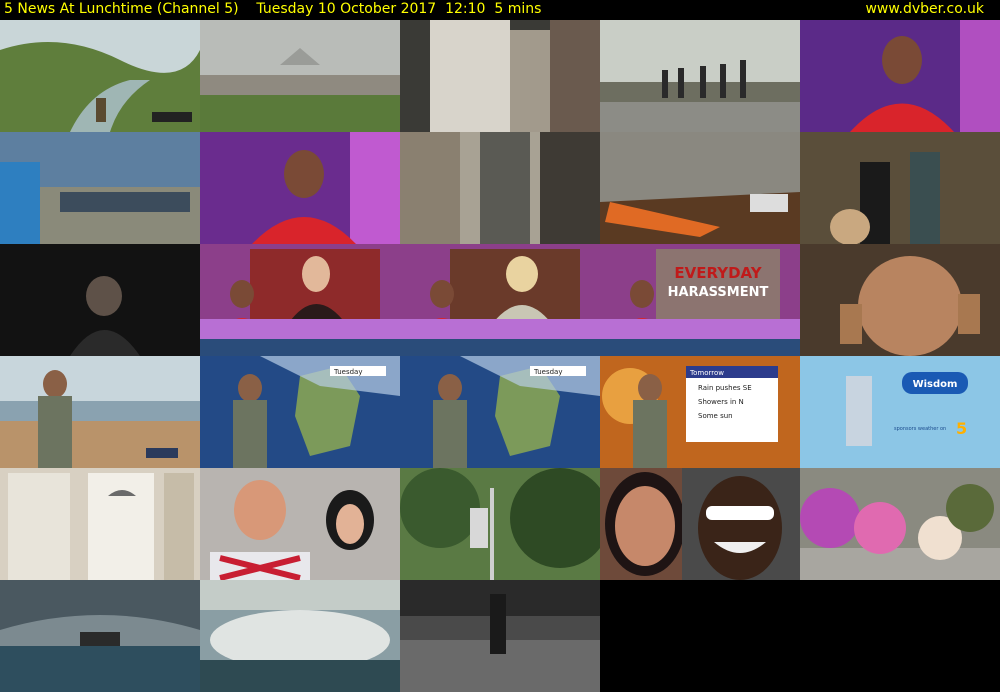 The image size is (1000, 692). Describe the element at coordinates (725, 388) in the screenshot. I see `forecast-line-1: Rain pushes SE` at that location.